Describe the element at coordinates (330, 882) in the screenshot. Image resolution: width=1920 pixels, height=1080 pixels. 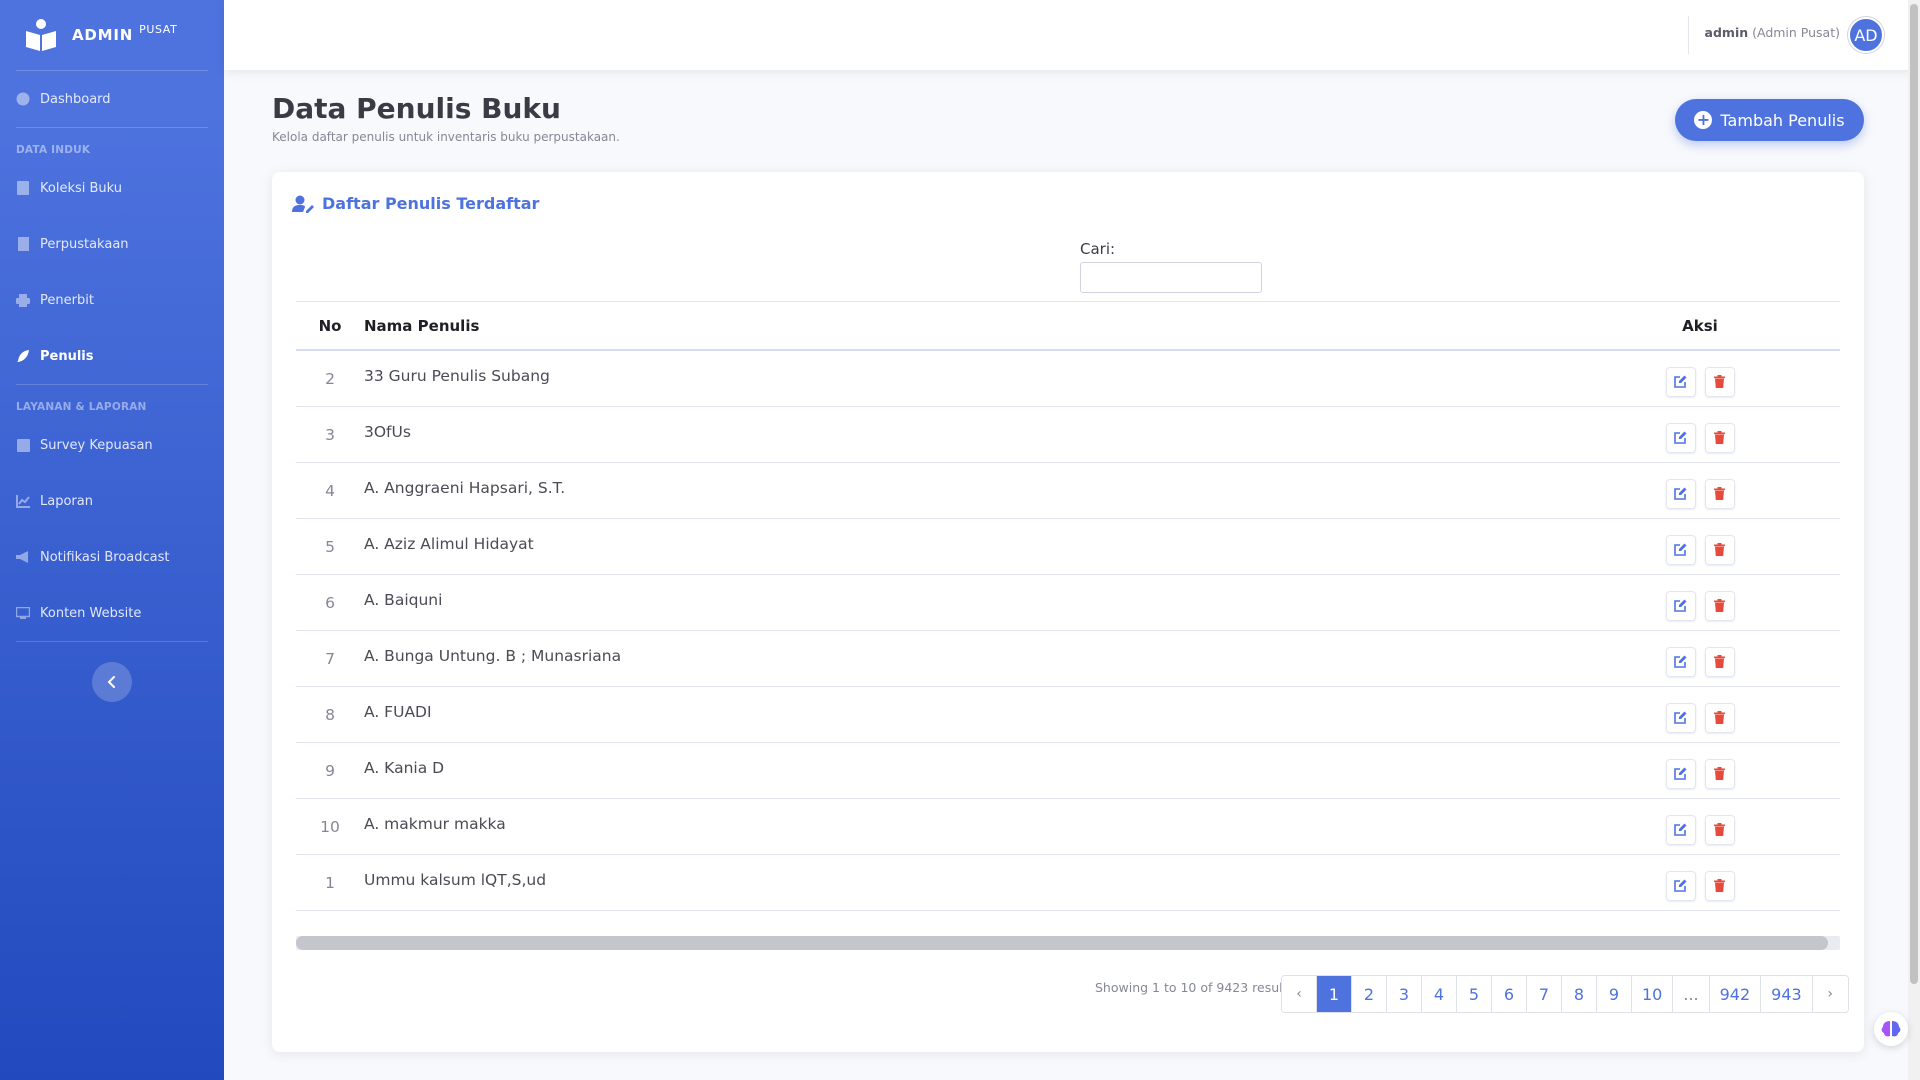
I see `row-number: 1` at that location.